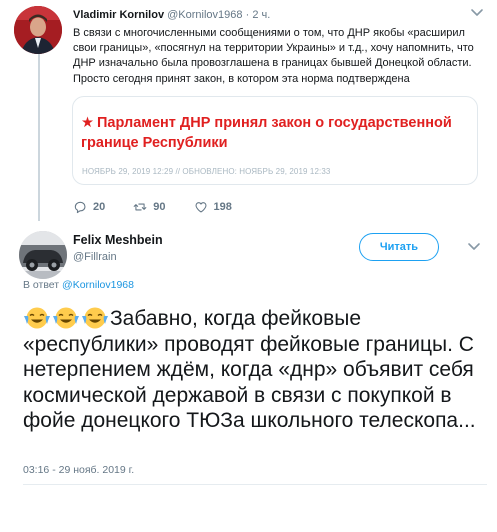  Describe the element at coordinates (118, 15) in the screenshot. I see `author-name: Vladimir Kornilov` at that location.